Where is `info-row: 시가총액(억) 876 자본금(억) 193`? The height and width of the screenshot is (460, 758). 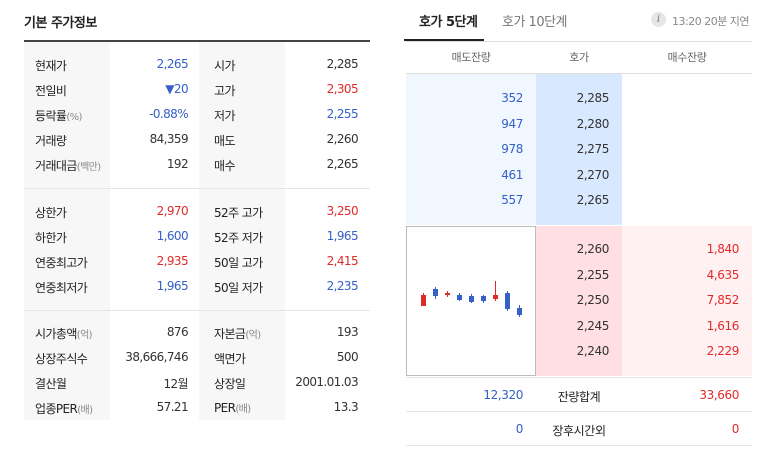
info-row: 시가총액(억) 876 자본금(억) 193 is located at coordinates (197, 332).